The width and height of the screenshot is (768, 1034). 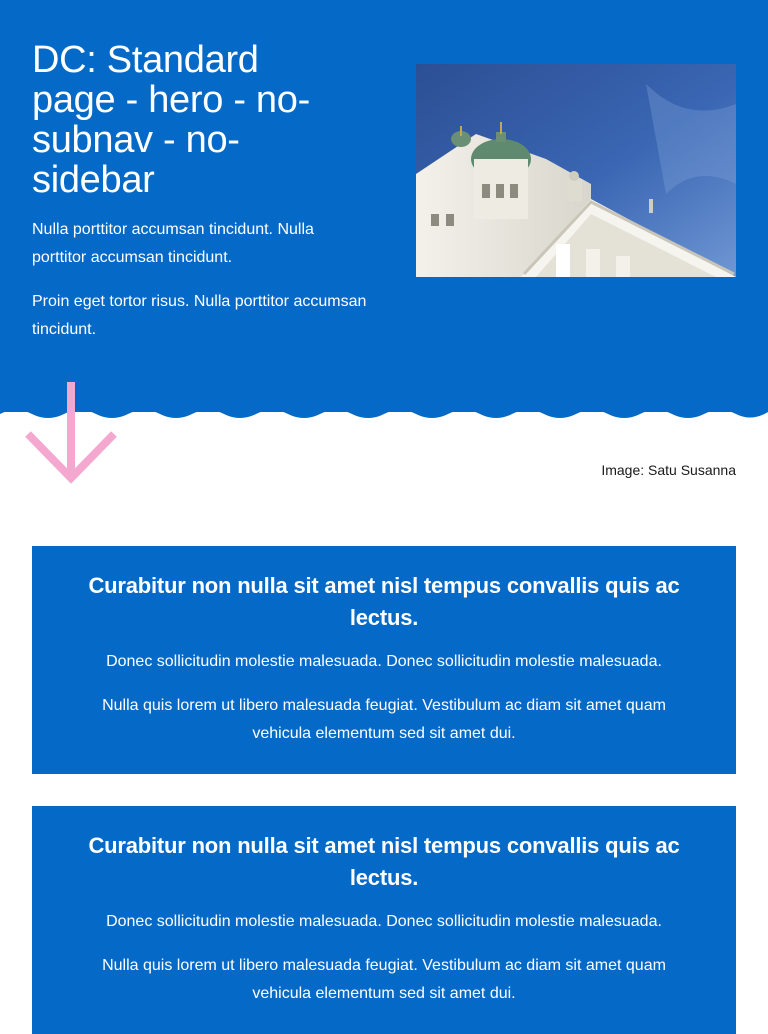 What do you see at coordinates (71, 433) in the screenshot?
I see `arrow-down-icon` at bounding box center [71, 433].